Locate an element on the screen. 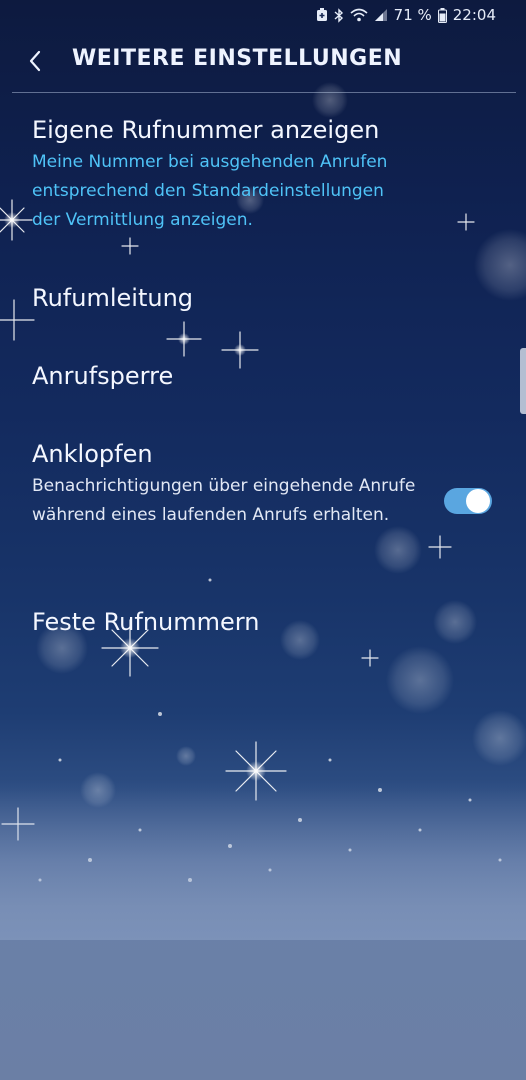 This screenshot has width=526, height=1080. setting-call-forwarding: Rufumleitung is located at coordinates (267, 298).